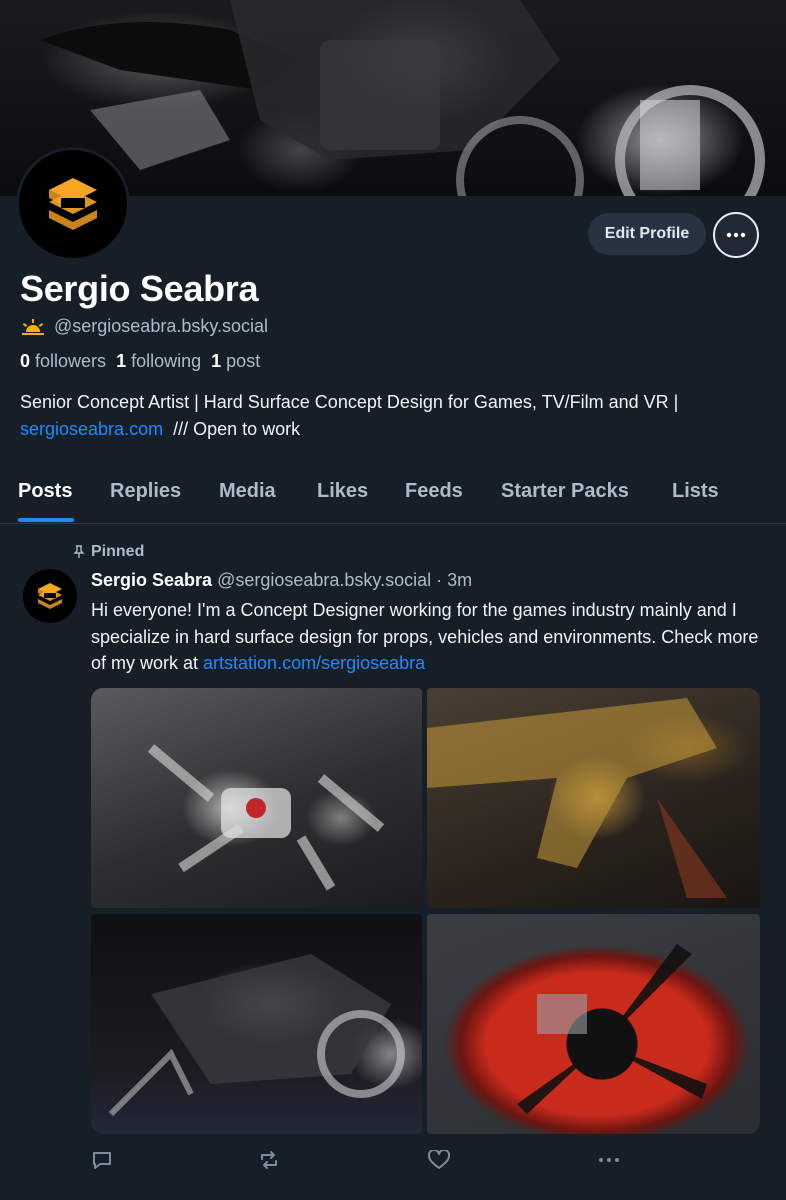  What do you see at coordinates (45, 491) in the screenshot?
I see `tab-posts: Posts` at bounding box center [45, 491].